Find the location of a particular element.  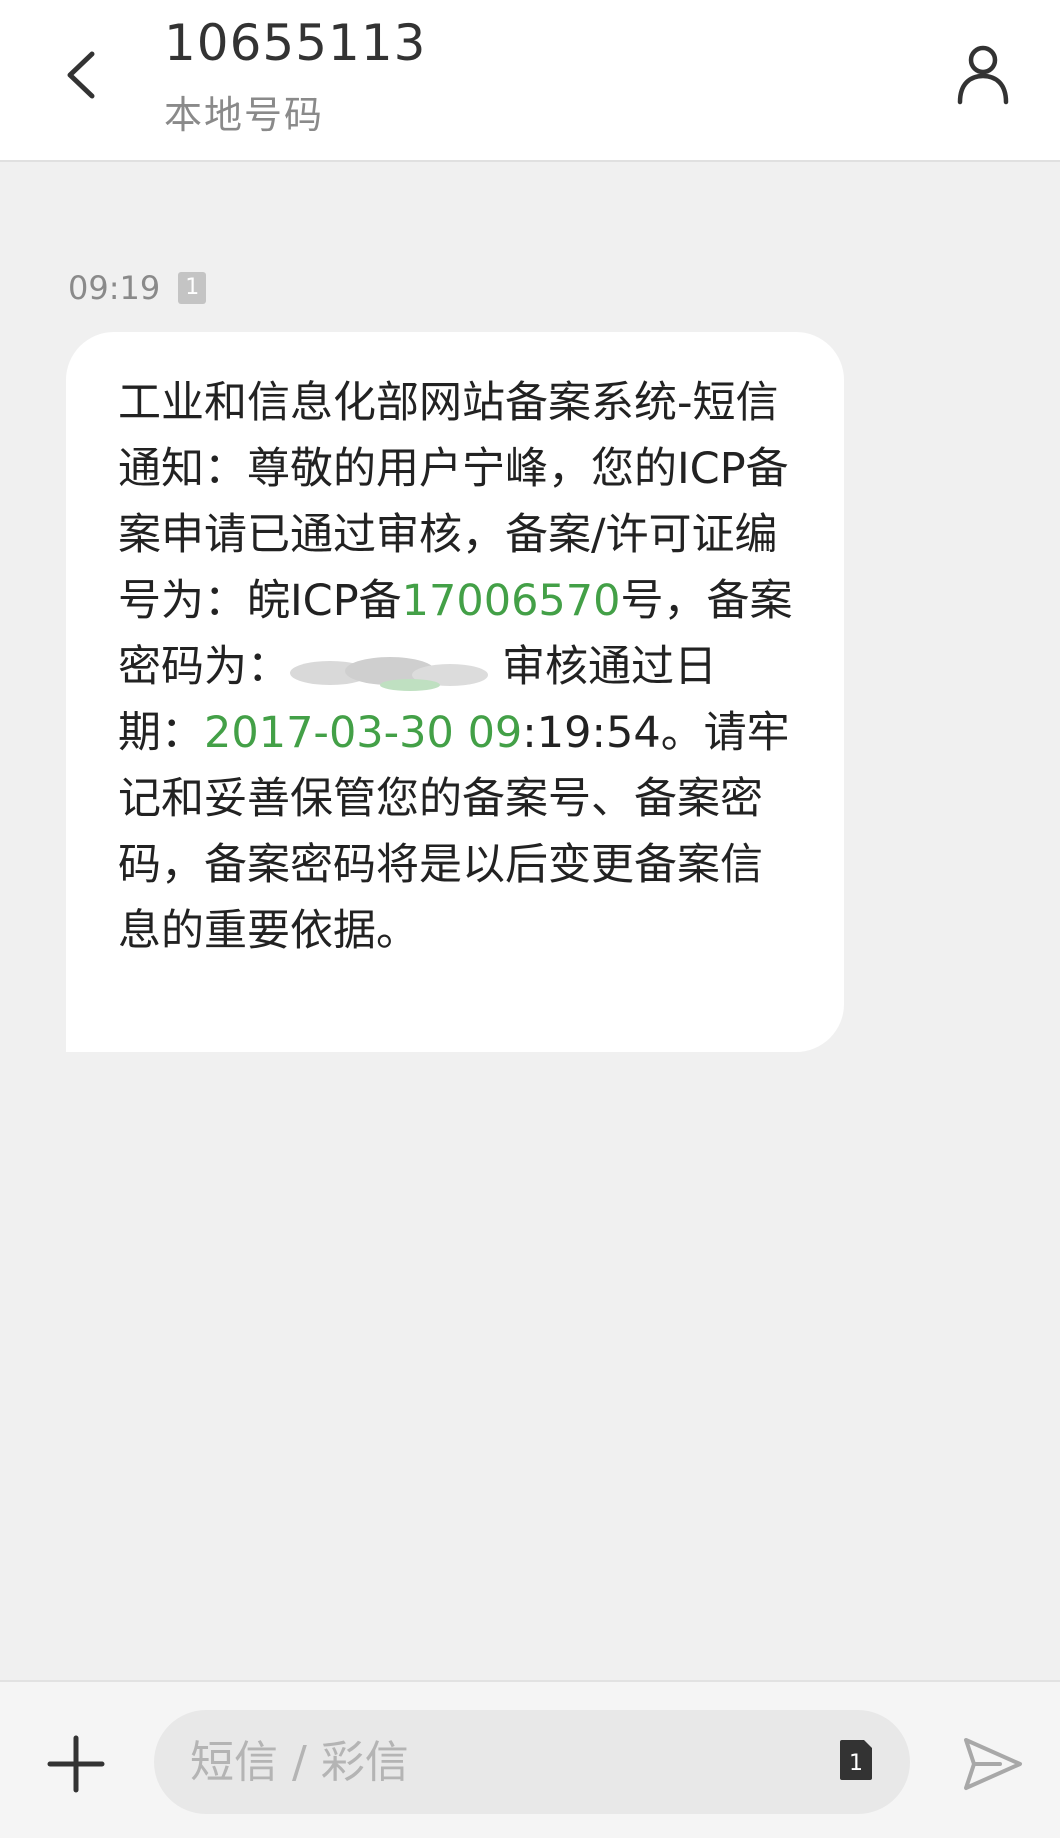

composer-bar: 1 is located at coordinates (530, 1759).